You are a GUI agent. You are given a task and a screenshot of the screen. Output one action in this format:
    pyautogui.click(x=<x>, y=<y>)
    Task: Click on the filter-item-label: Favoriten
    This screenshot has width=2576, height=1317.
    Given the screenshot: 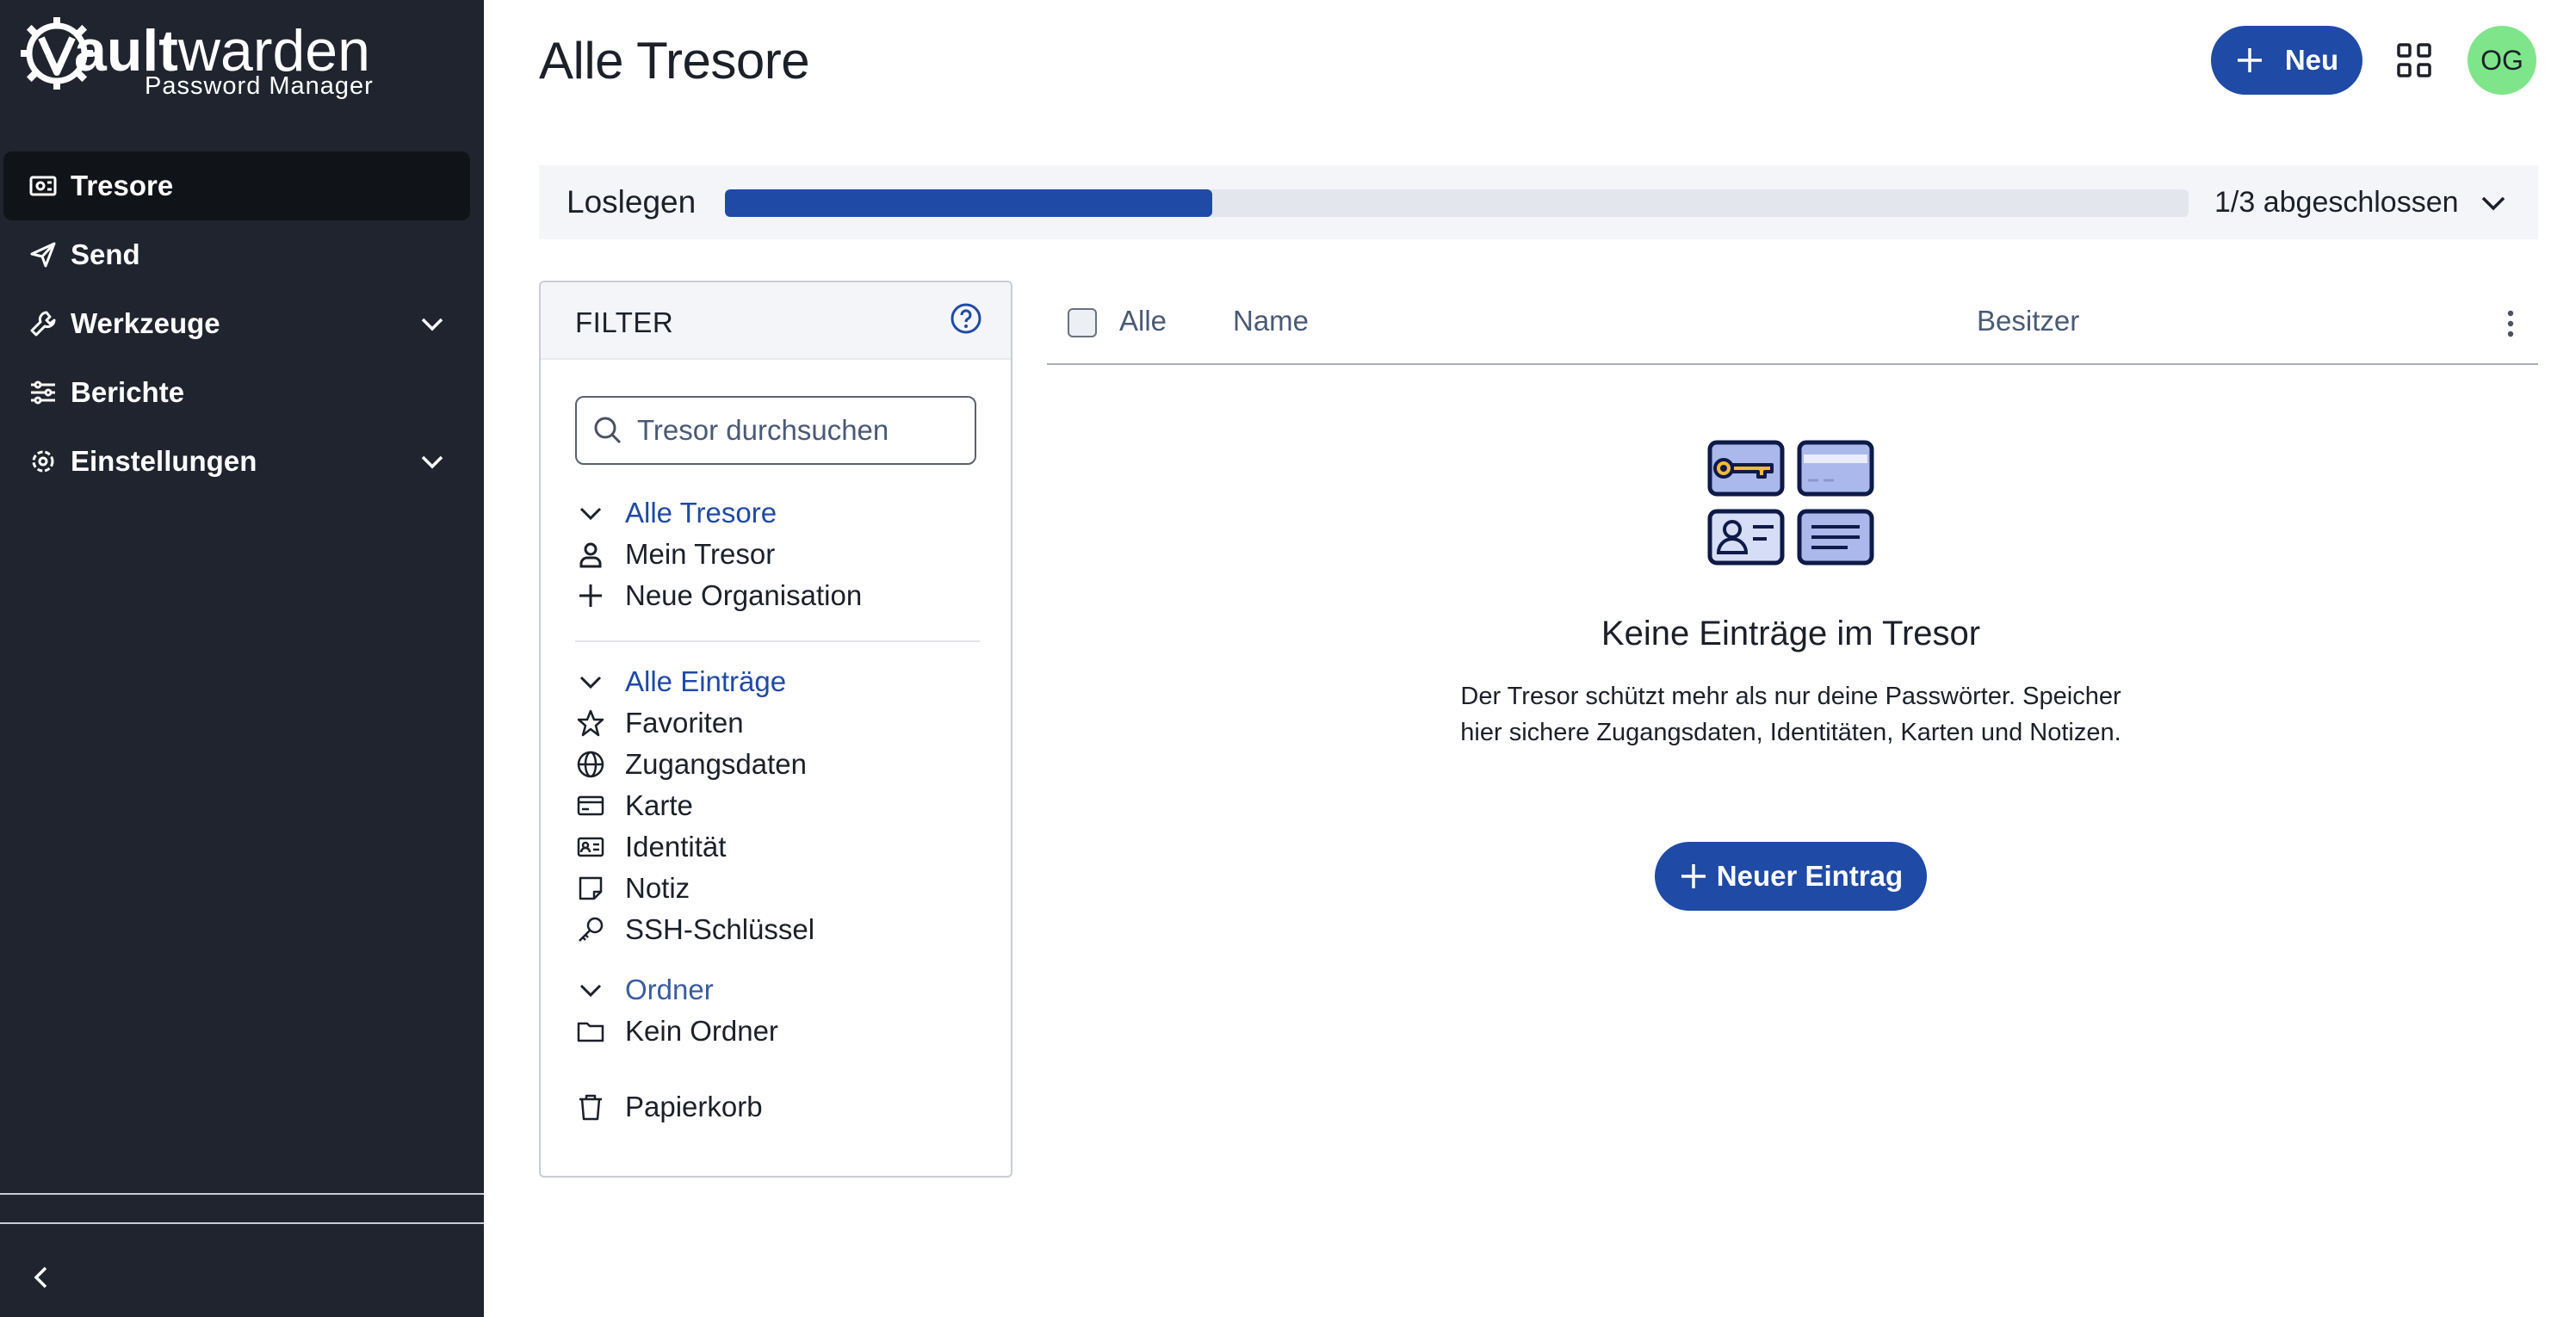 What is the action you would take?
    pyautogui.click(x=685, y=723)
    